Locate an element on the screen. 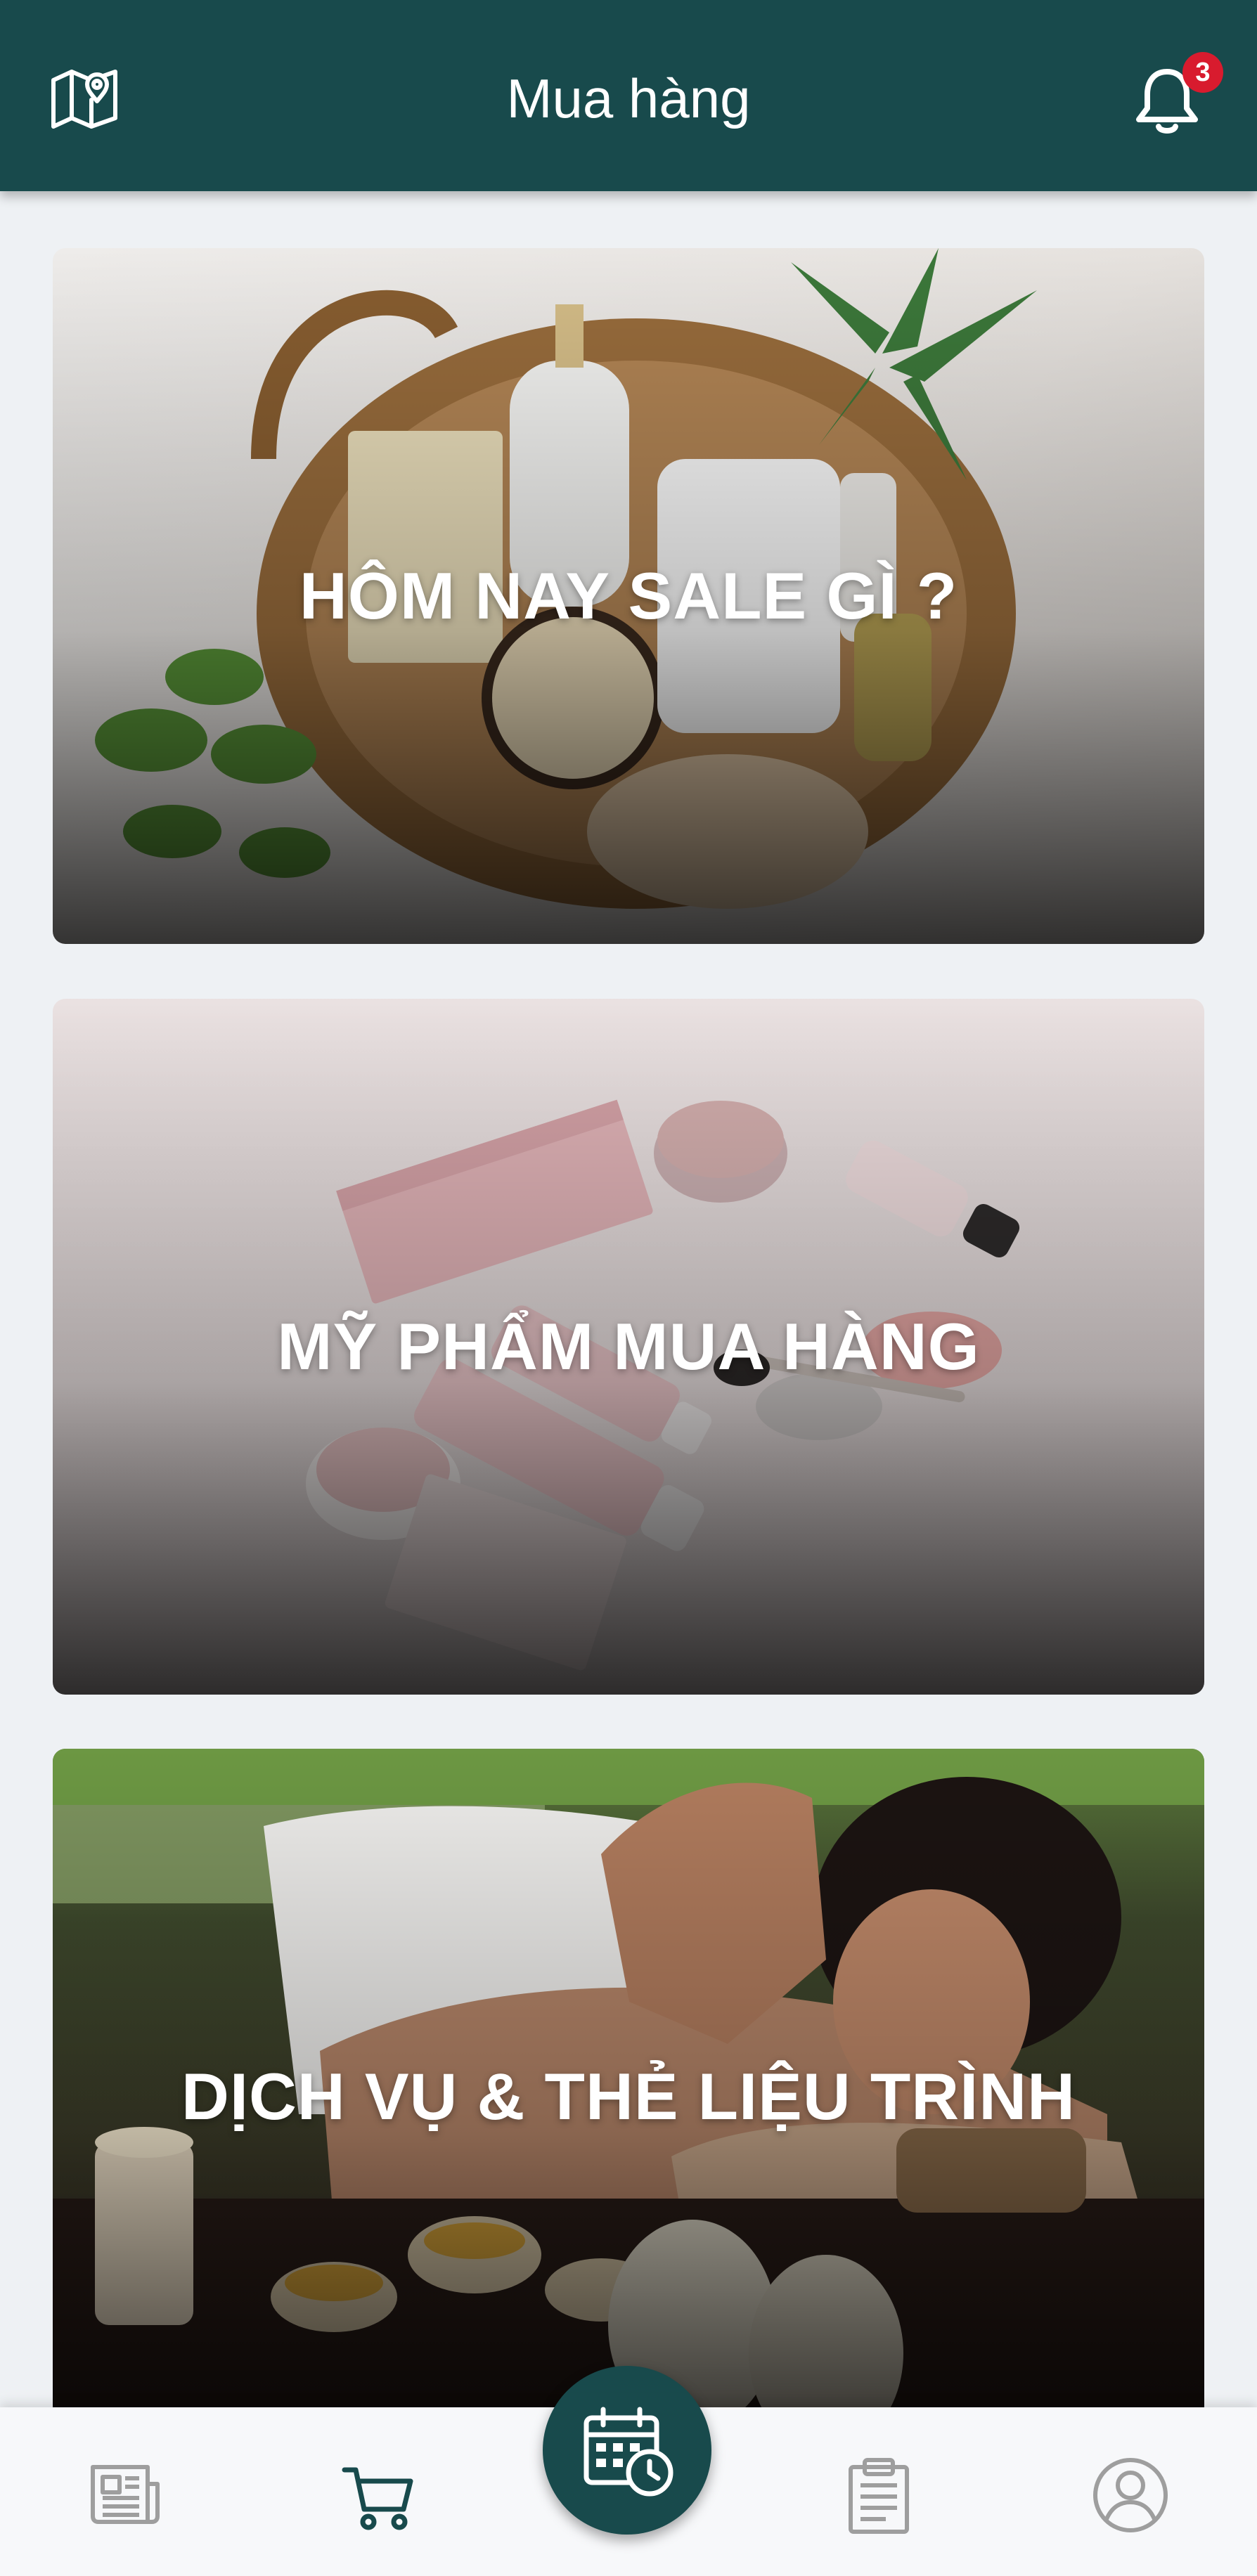 This screenshot has width=1257, height=2576. nav-orders is located at coordinates (879, 2495).